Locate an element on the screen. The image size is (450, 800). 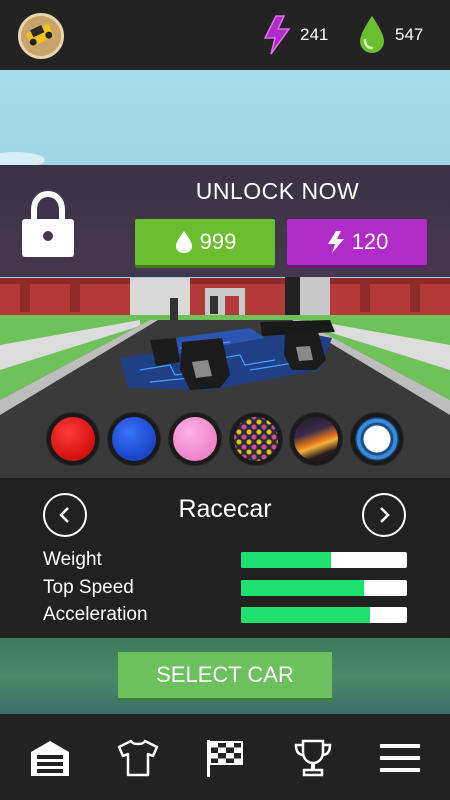
next-car-button is located at coordinates (384, 515).